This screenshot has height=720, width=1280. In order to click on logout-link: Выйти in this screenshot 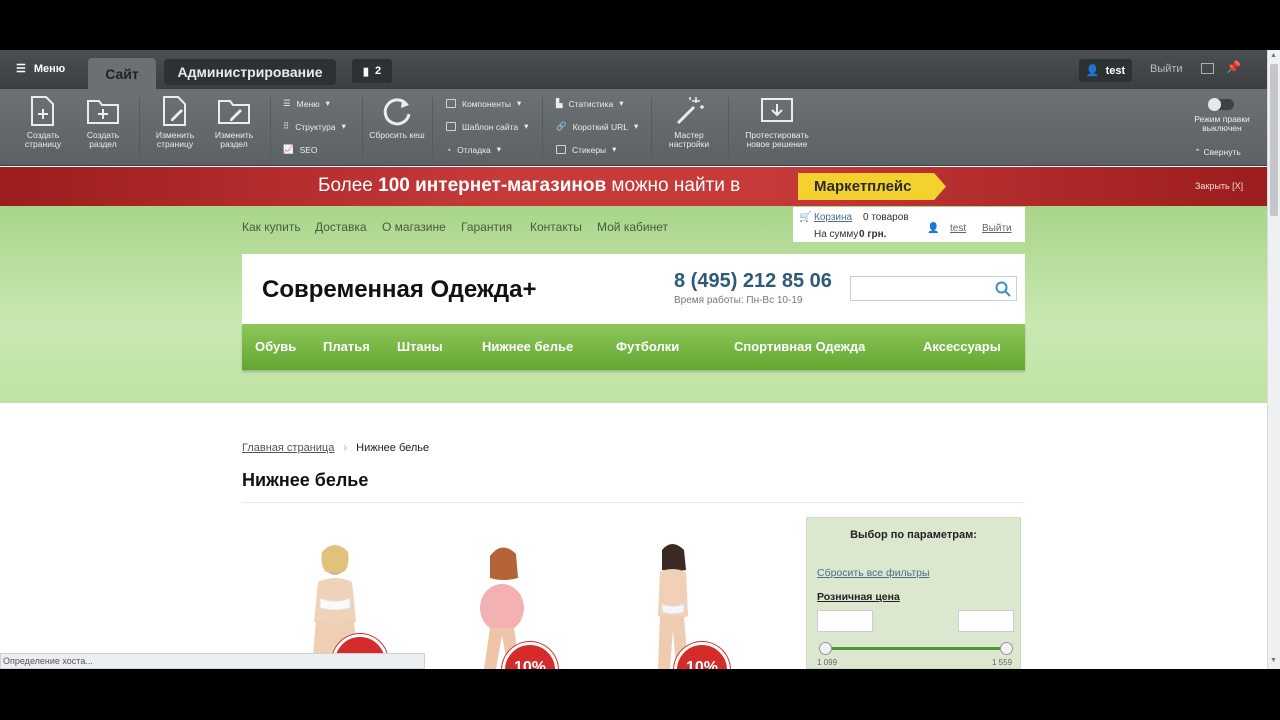, I will do `click(1166, 69)`.